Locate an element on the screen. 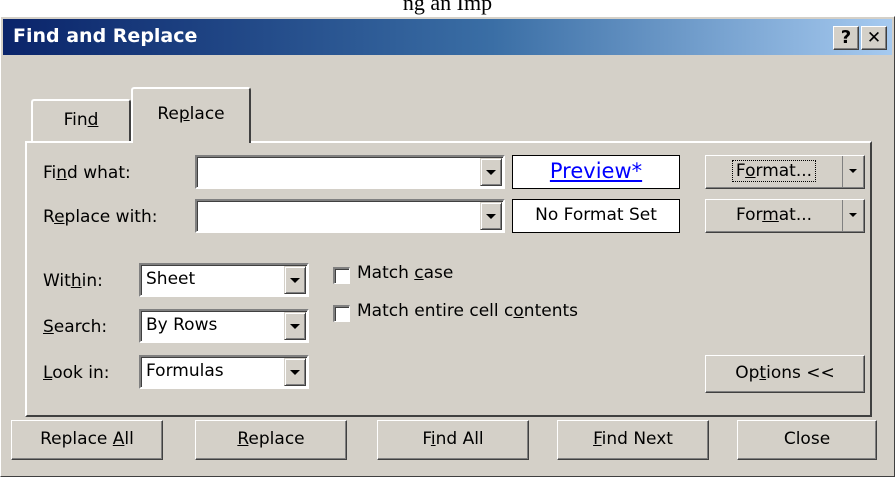 This screenshot has height=477, width=895. match-entire-cell-label: Match entire cell contents is located at coordinates (467, 311).